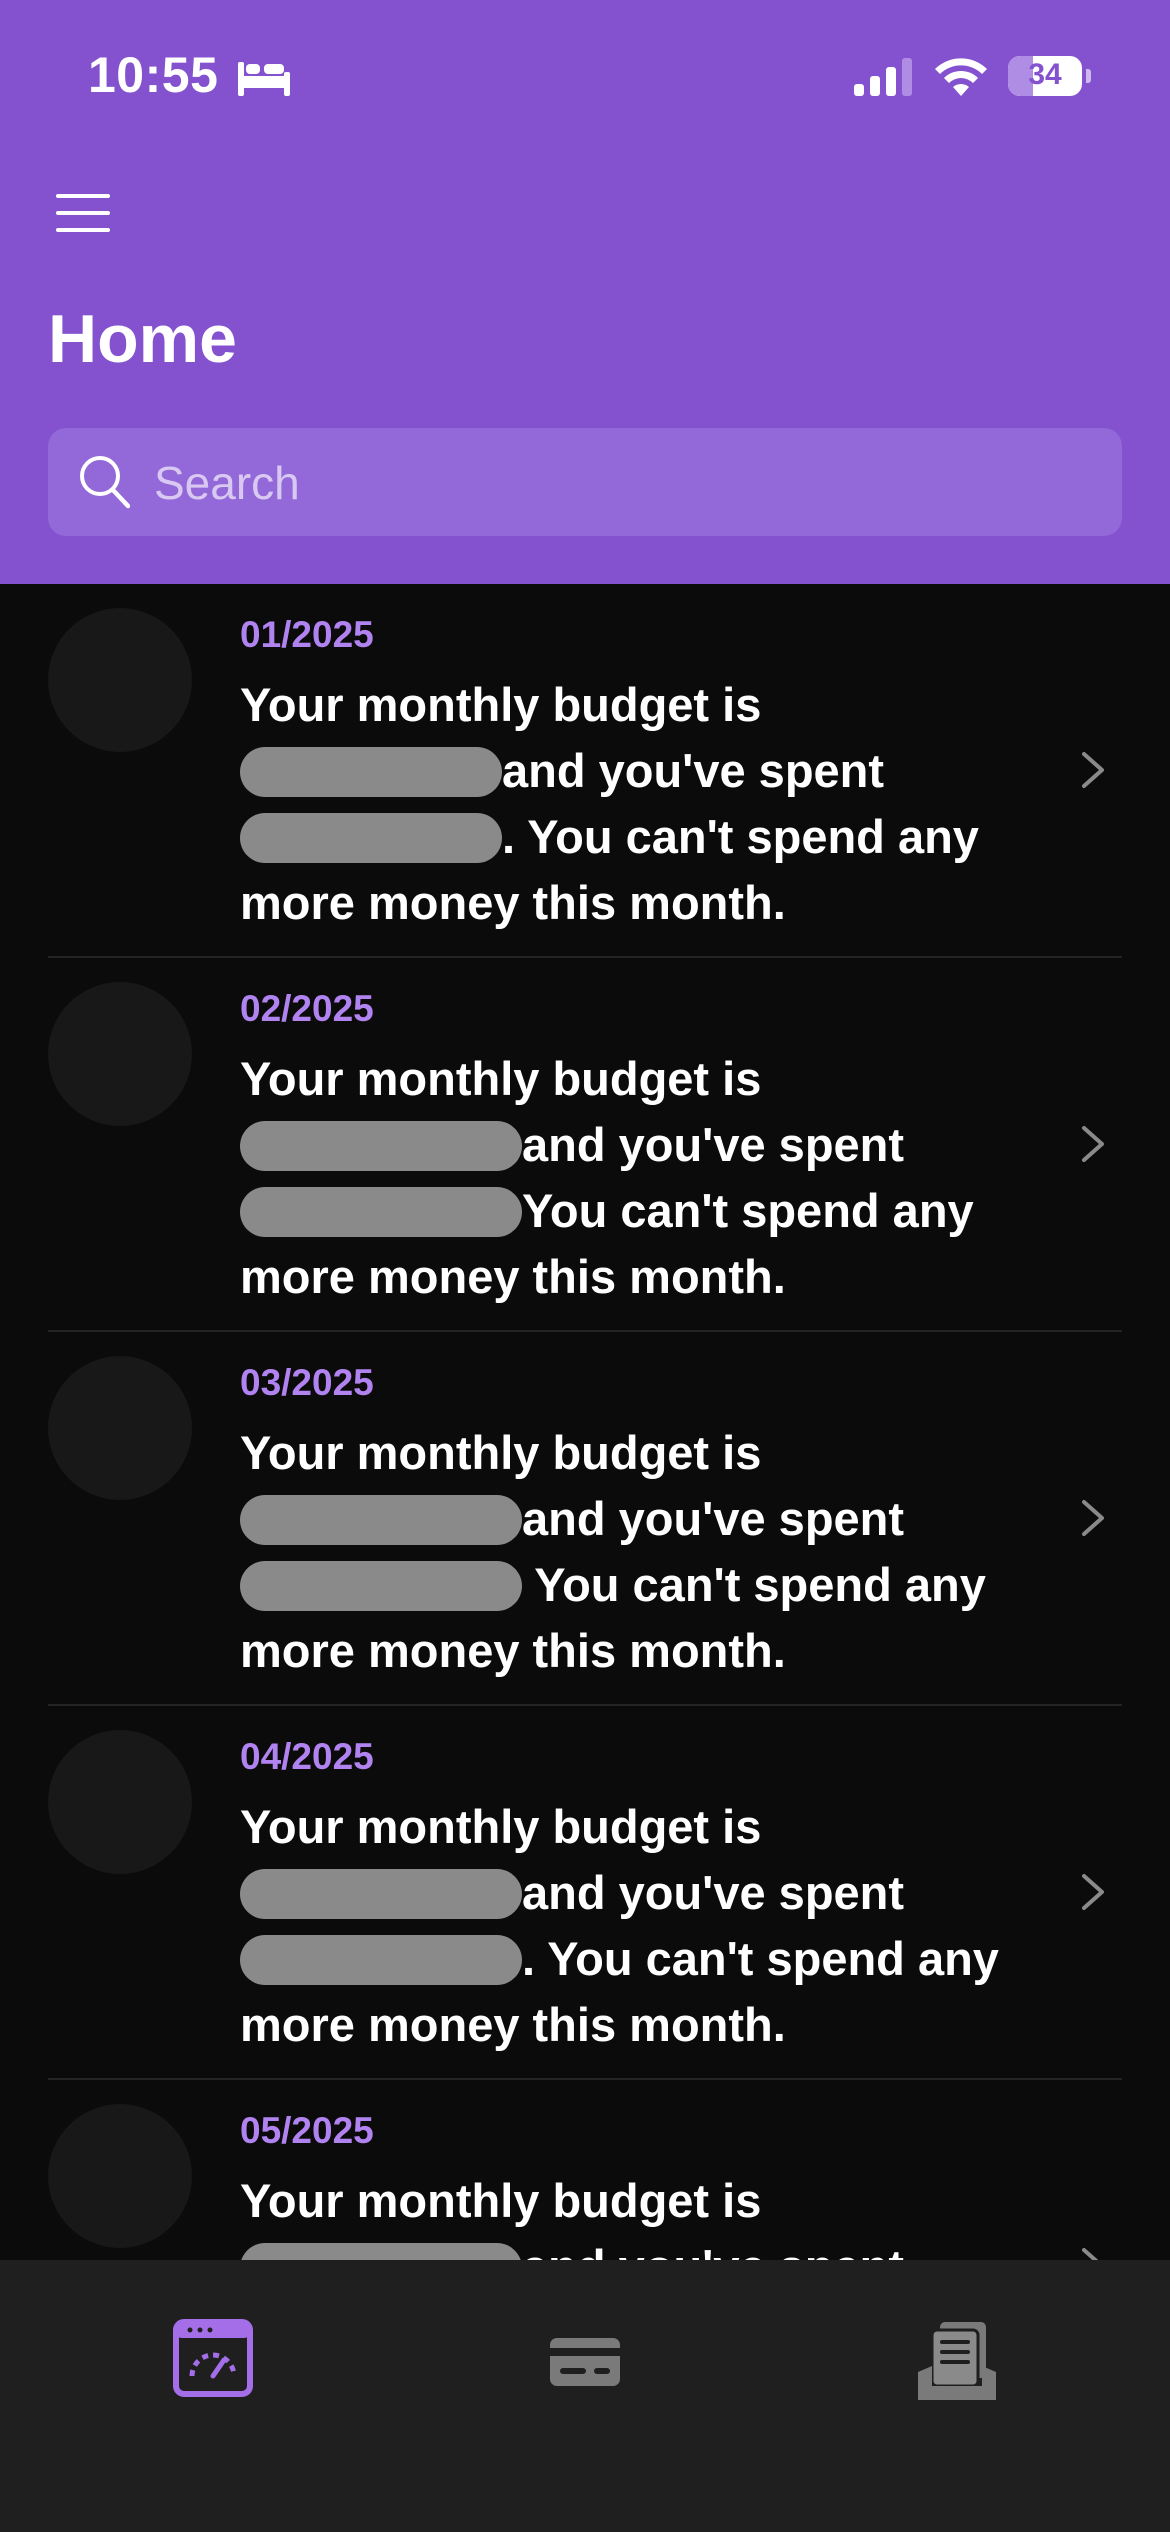 This screenshot has height=2532, width=1170. Describe the element at coordinates (153, 75) in the screenshot. I see `status-time: 10:55` at that location.